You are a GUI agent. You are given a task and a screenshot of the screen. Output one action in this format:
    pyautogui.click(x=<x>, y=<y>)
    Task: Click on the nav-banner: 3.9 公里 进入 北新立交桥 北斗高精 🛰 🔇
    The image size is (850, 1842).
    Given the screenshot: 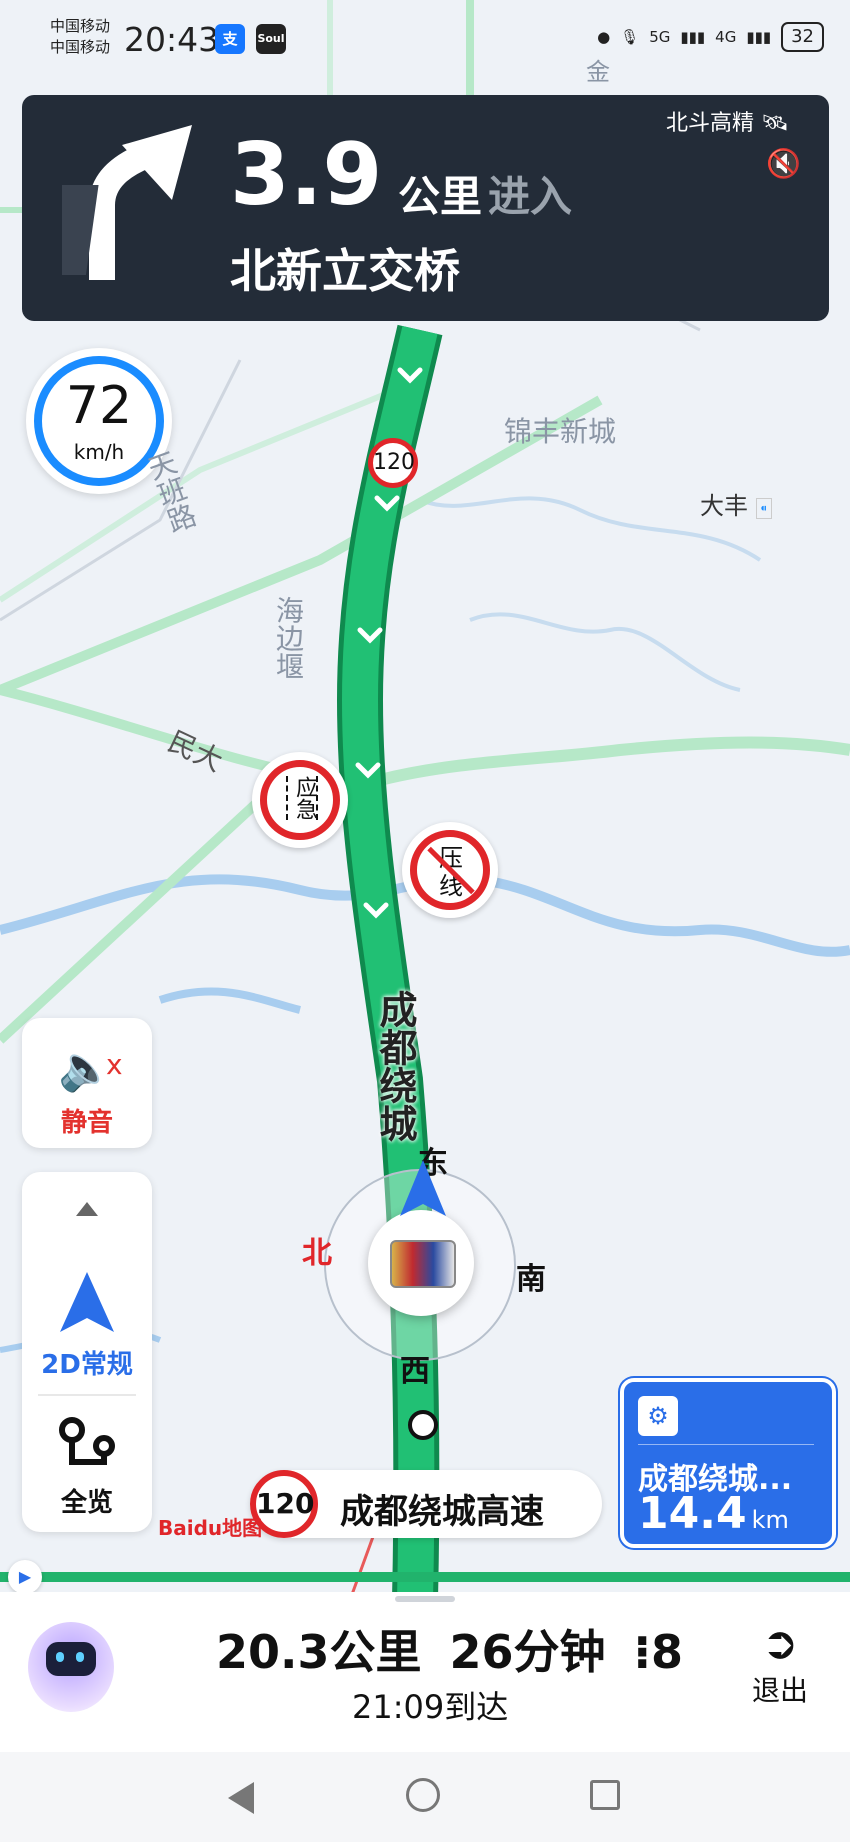 What is the action you would take?
    pyautogui.click(x=425, y=208)
    